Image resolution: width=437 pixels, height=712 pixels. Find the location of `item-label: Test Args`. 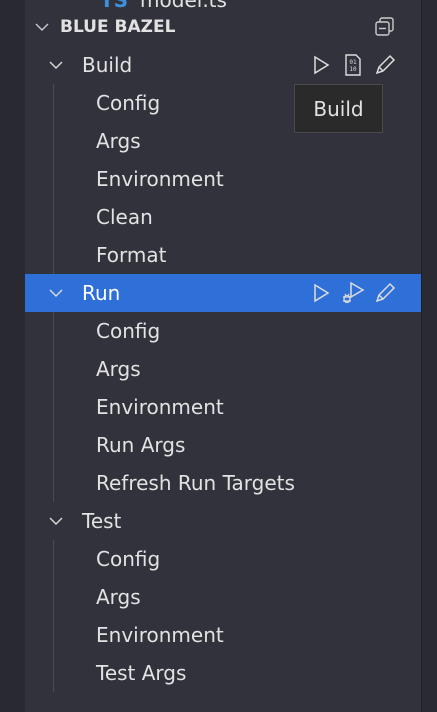

item-label: Test Args is located at coordinates (141, 673).